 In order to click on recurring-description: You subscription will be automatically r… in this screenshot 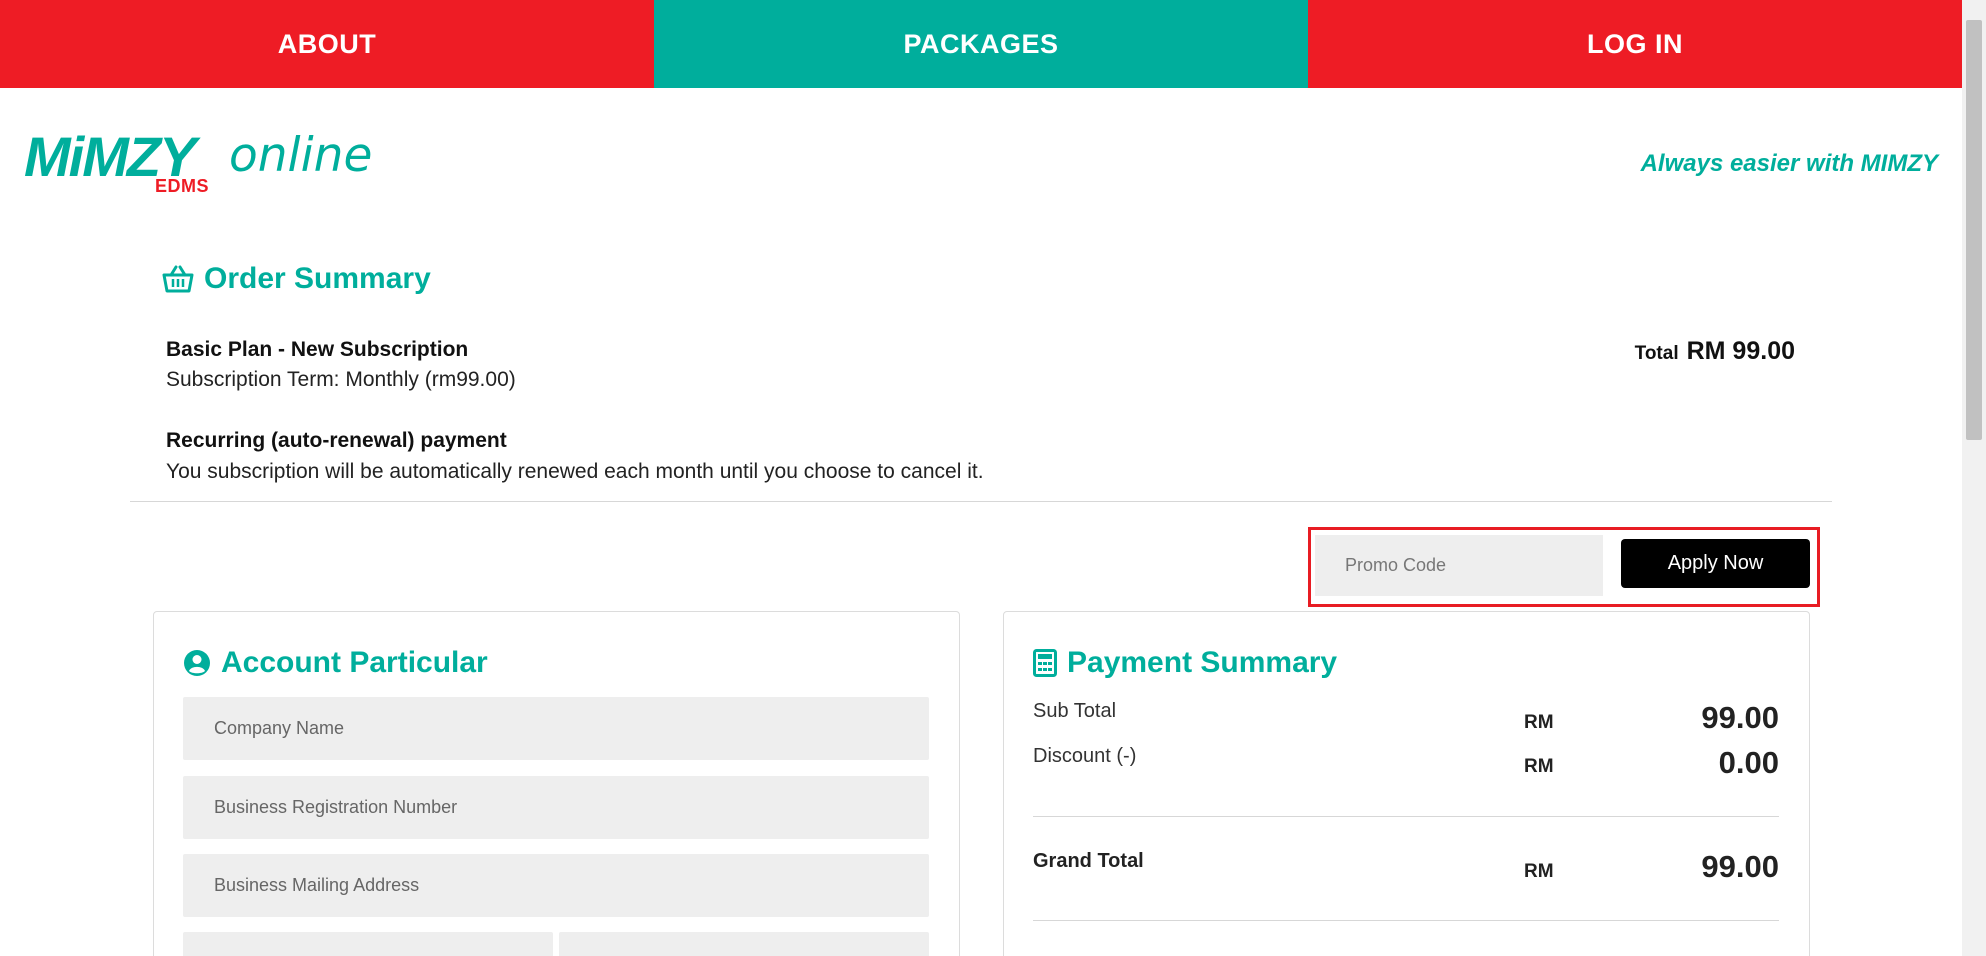, I will do `click(575, 471)`.